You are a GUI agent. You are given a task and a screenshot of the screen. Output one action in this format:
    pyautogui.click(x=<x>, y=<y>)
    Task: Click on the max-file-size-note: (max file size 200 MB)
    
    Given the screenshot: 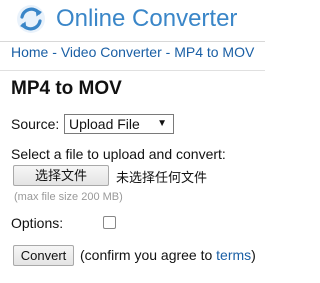 What is the action you would take?
    pyautogui.click(x=68, y=197)
    